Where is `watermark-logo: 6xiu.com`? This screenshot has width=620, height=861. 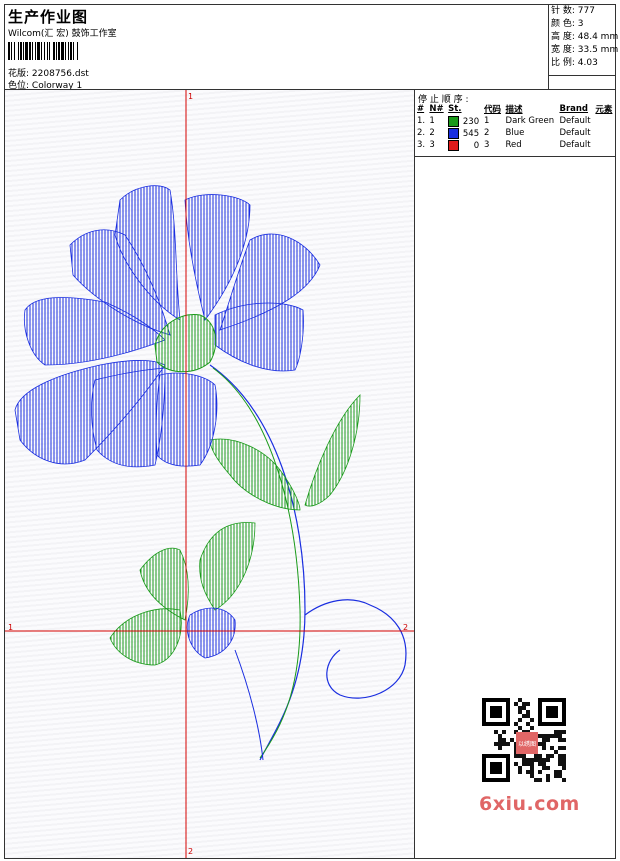
watermark-logo: 6xiu.com is located at coordinates (529, 804).